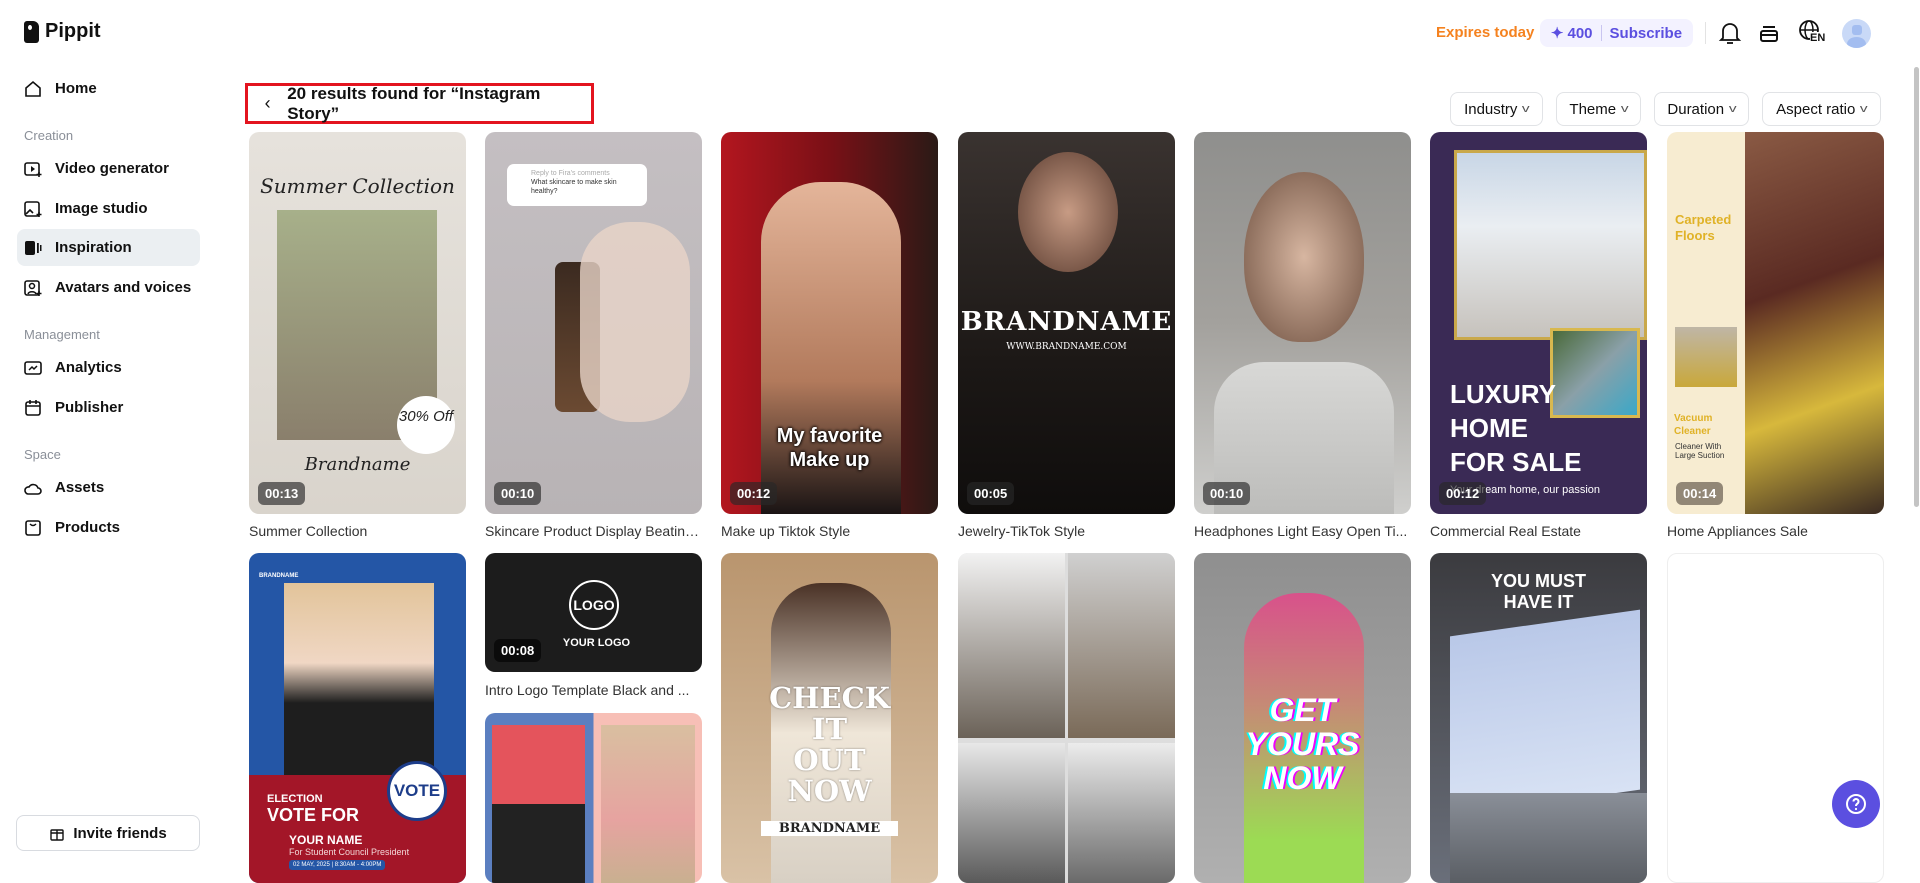  I want to click on template-card: GET YOURS NOW, so click(1302, 718).